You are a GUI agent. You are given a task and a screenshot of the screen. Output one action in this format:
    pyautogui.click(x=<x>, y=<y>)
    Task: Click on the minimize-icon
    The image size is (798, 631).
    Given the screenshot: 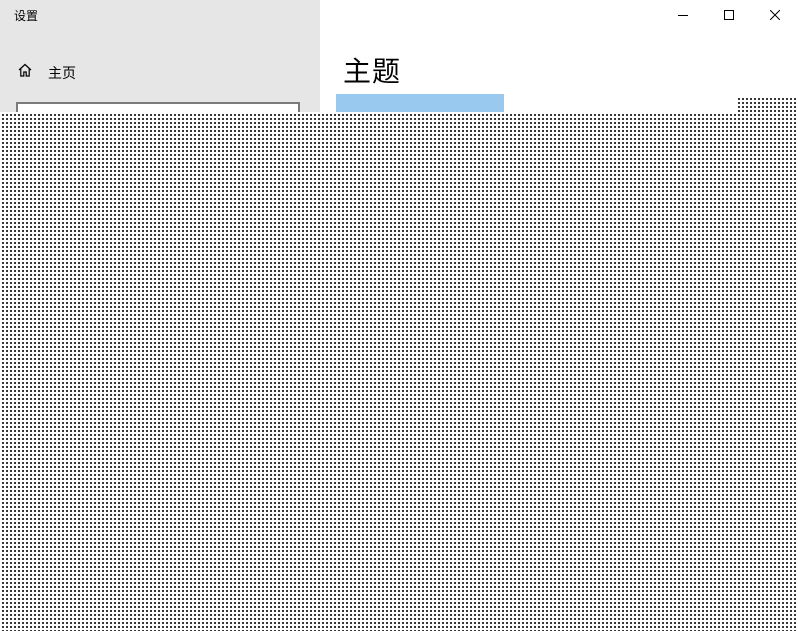 What is the action you would take?
    pyautogui.click(x=683, y=15)
    